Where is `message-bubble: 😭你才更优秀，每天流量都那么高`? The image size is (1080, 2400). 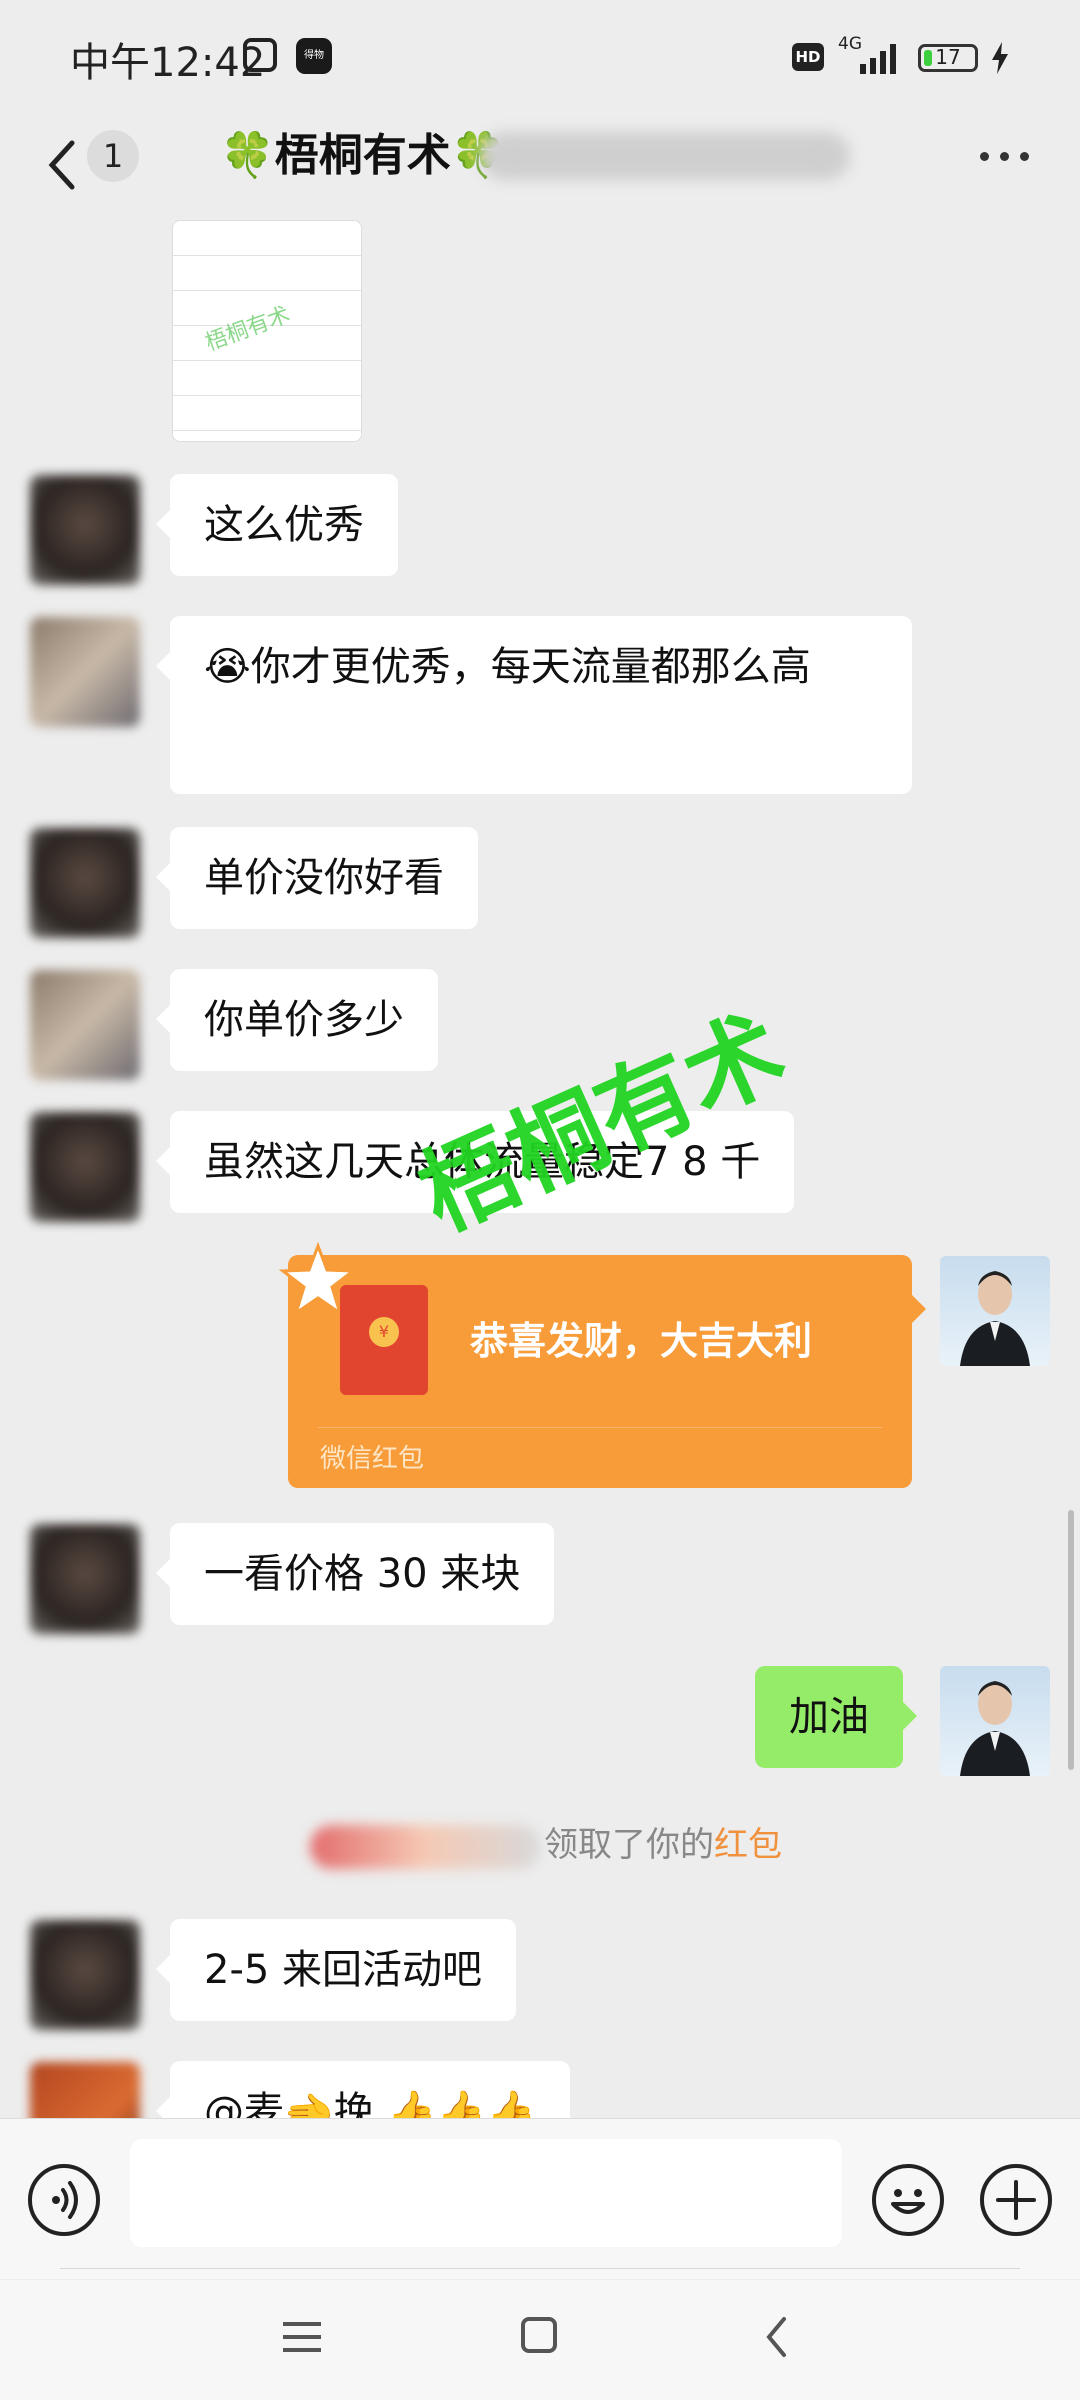 message-bubble: 😭你才更优秀，每天流量都那么高 is located at coordinates (534, 705).